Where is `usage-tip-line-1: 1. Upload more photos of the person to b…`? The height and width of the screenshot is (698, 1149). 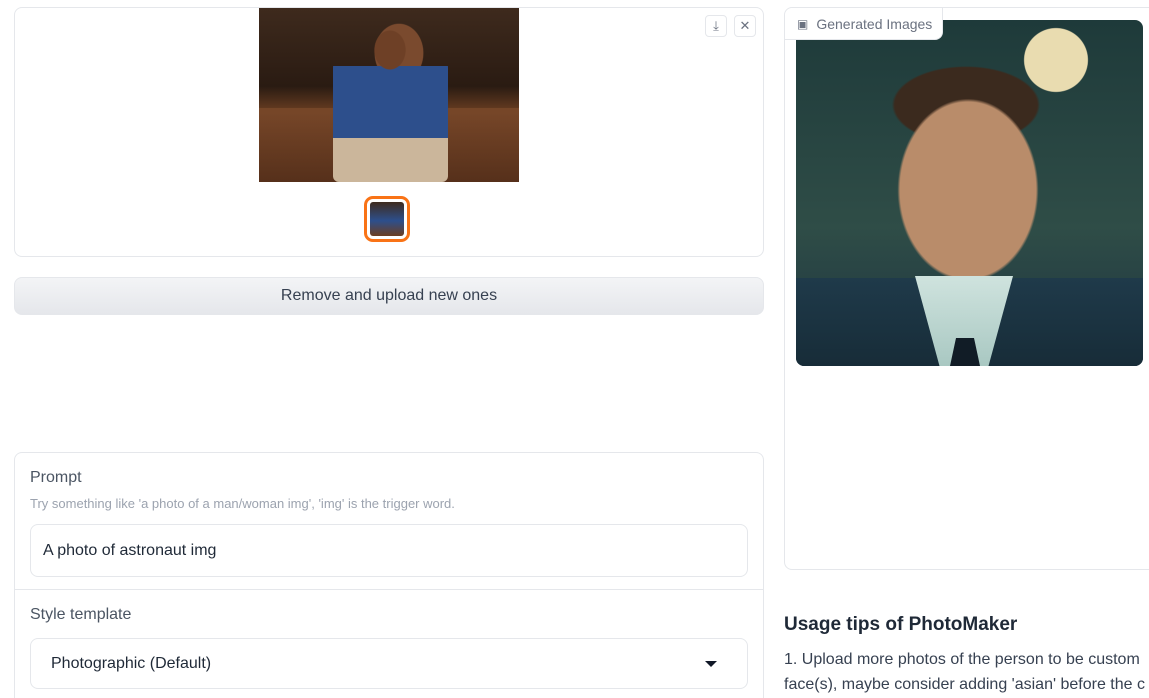 usage-tip-line-1: 1. Upload more photos of the person to b… is located at coordinates (962, 659).